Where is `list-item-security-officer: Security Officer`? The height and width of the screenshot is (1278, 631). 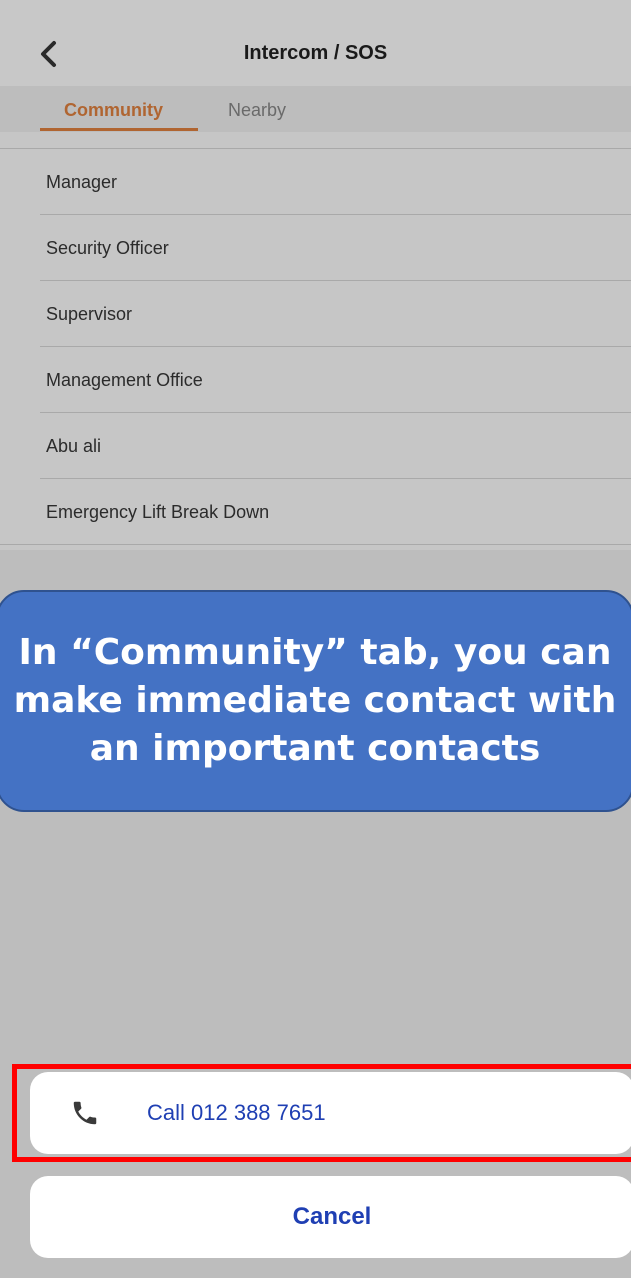 list-item-security-officer: Security Officer is located at coordinates (315, 248).